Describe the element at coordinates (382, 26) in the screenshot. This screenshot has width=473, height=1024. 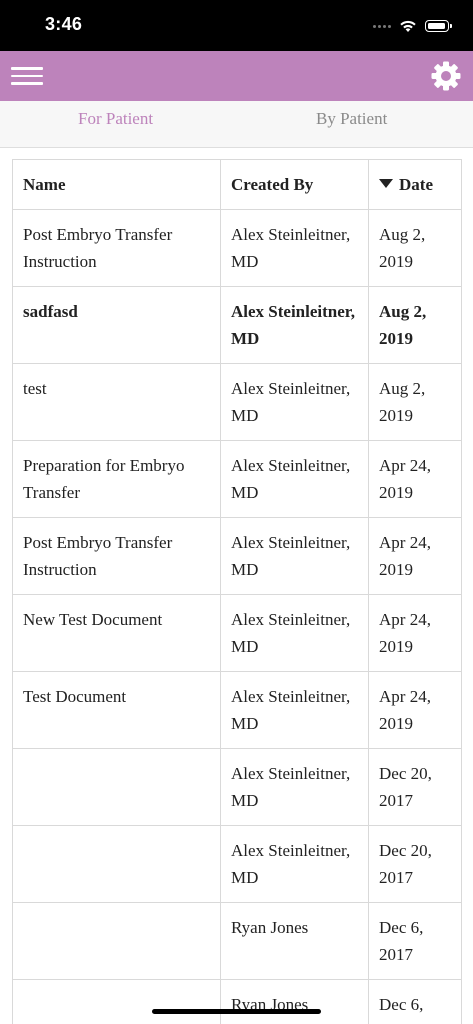
I see `cellular-signal-icon` at that location.